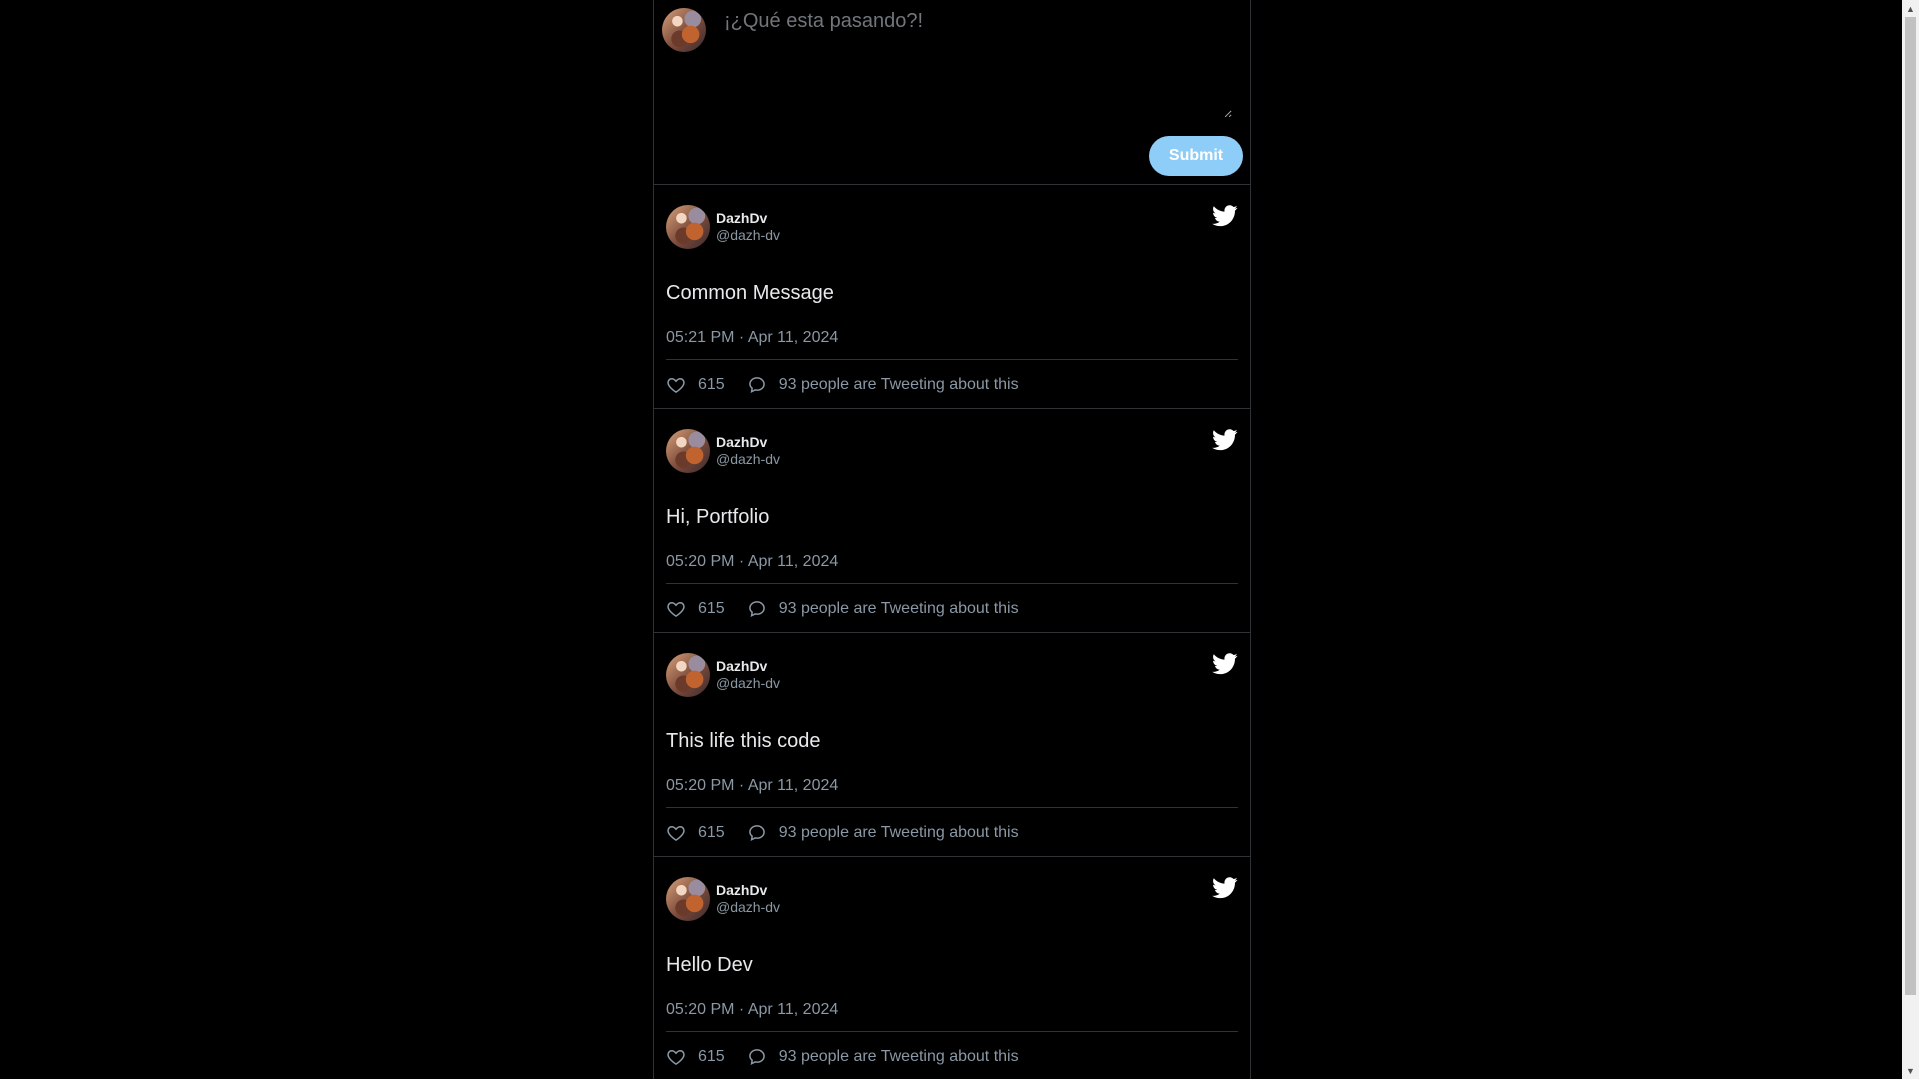 This screenshot has height=1079, width=1919. Describe the element at coordinates (975, 62) in the screenshot. I see `tweet-input` at that location.